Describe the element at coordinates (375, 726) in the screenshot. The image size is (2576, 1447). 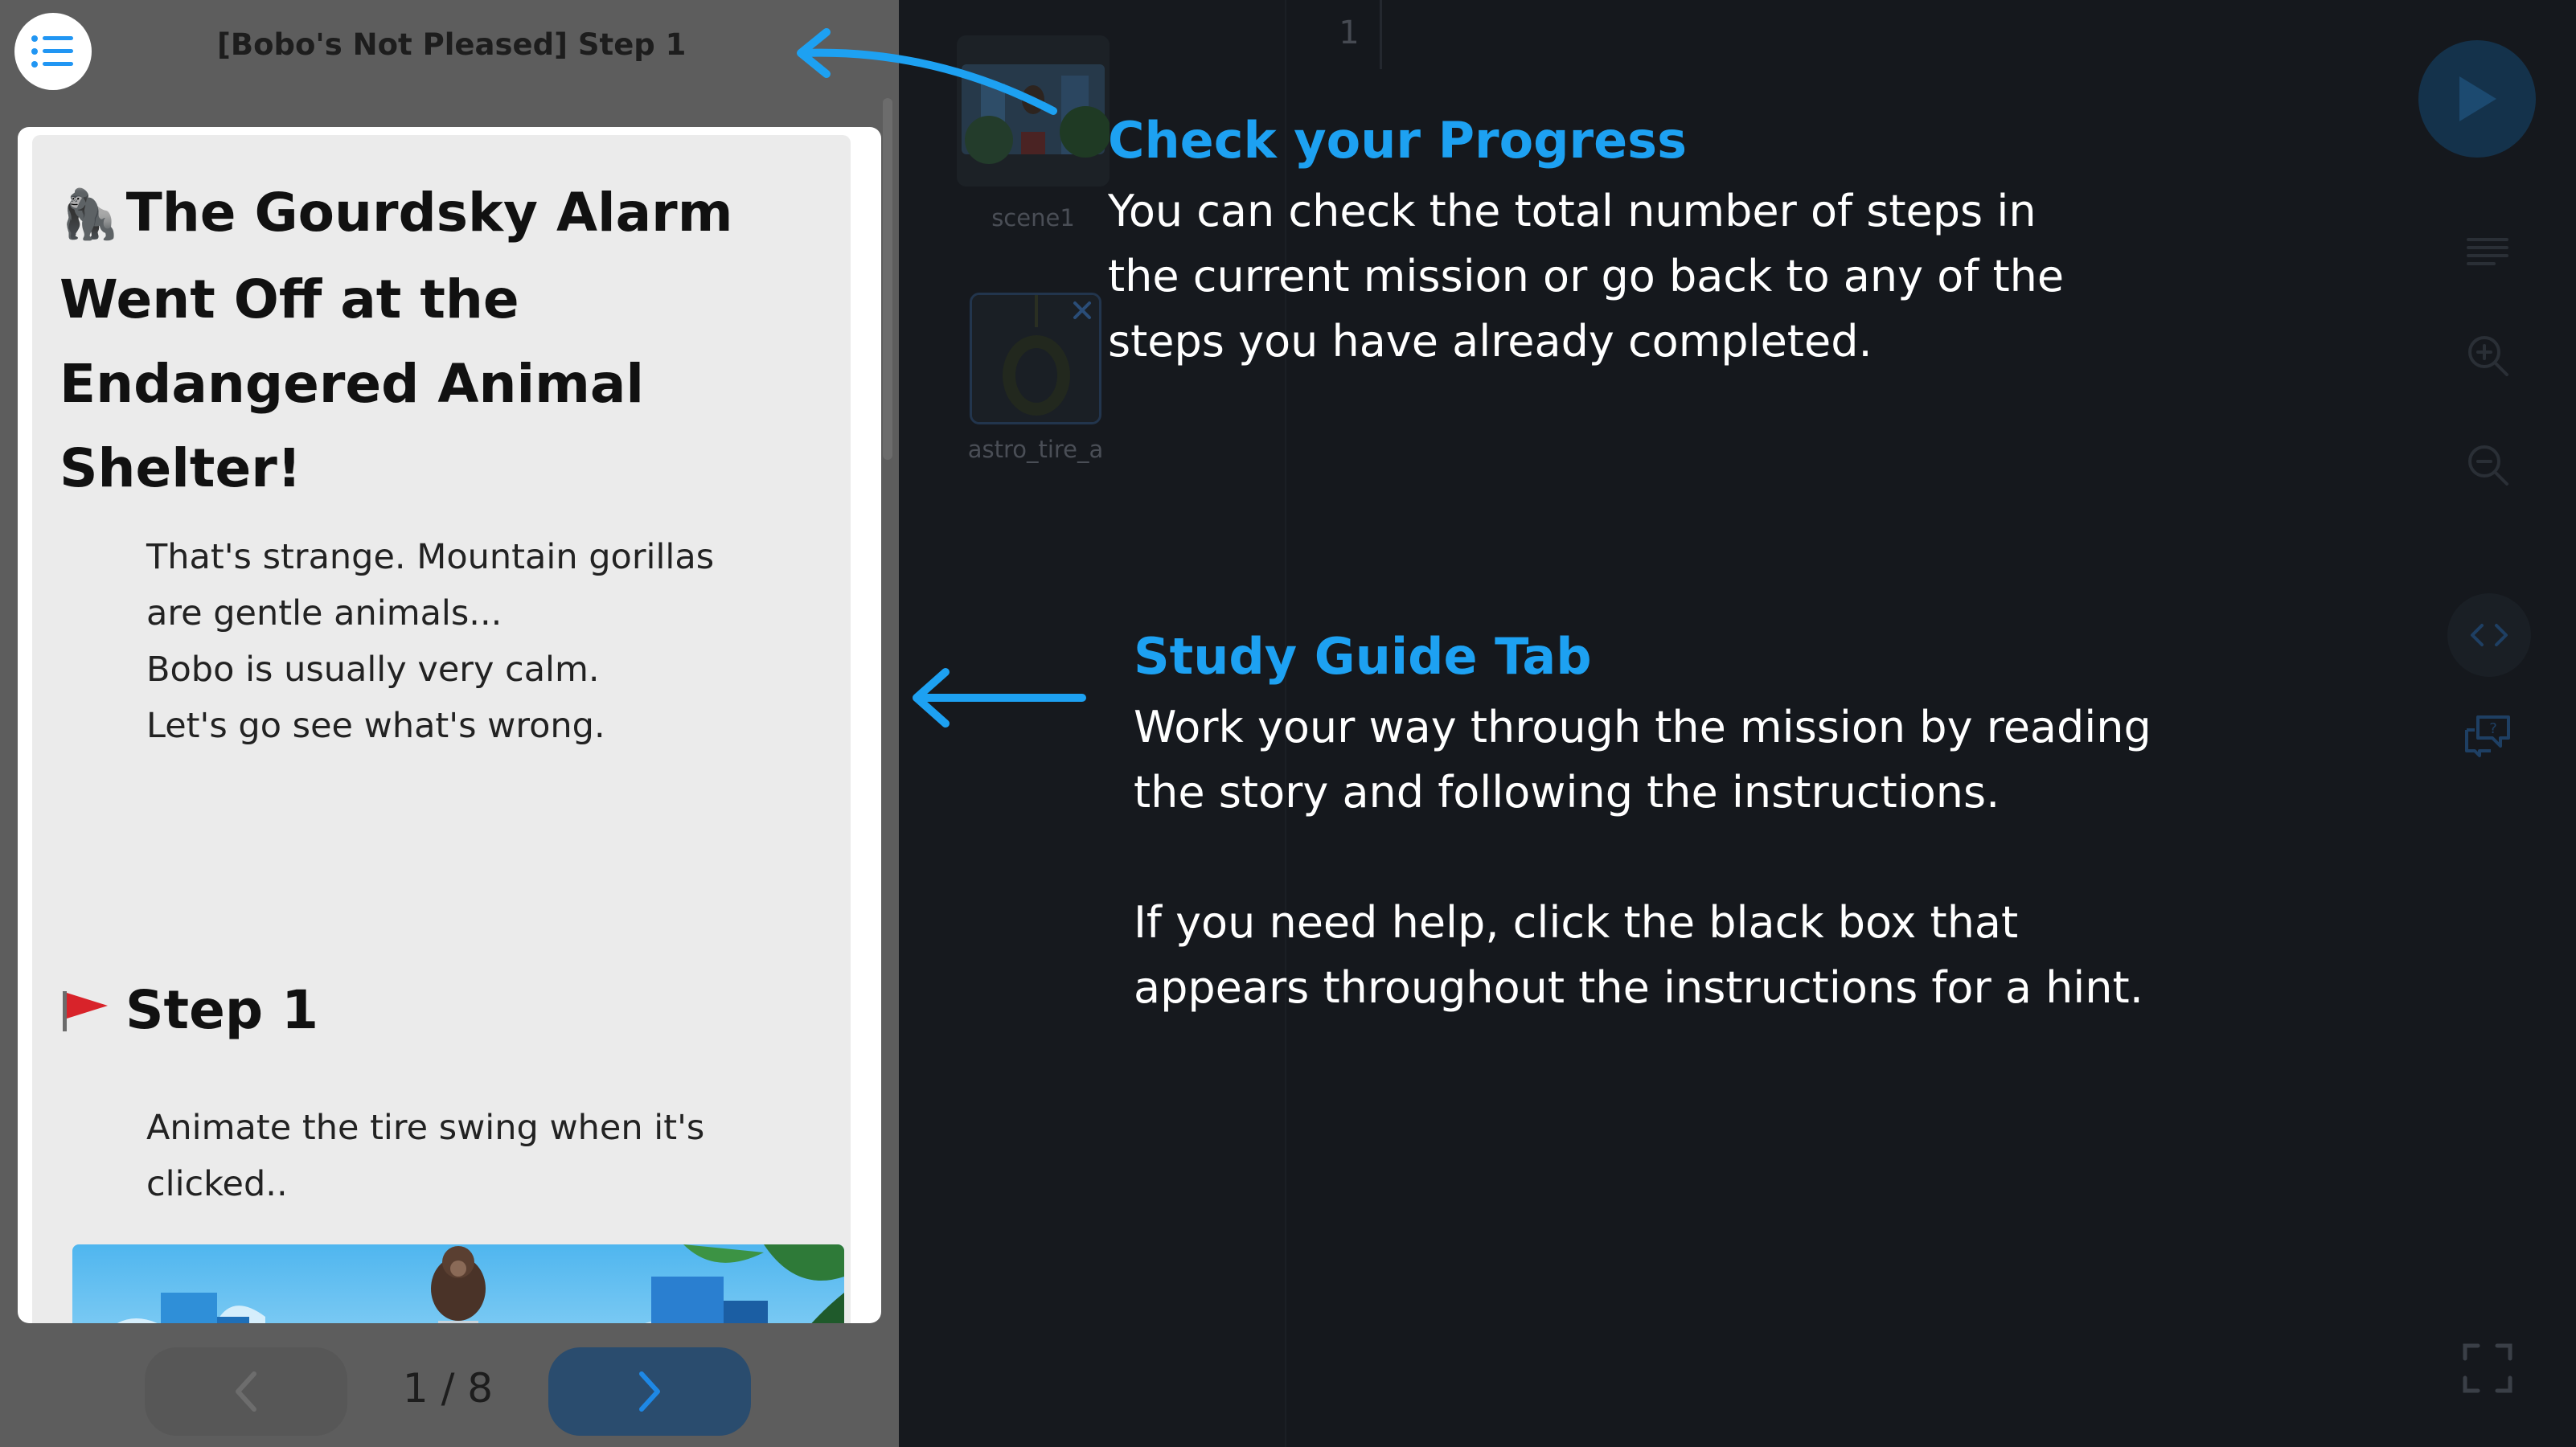
I see `story-line: Let's go see what's wrong.` at that location.